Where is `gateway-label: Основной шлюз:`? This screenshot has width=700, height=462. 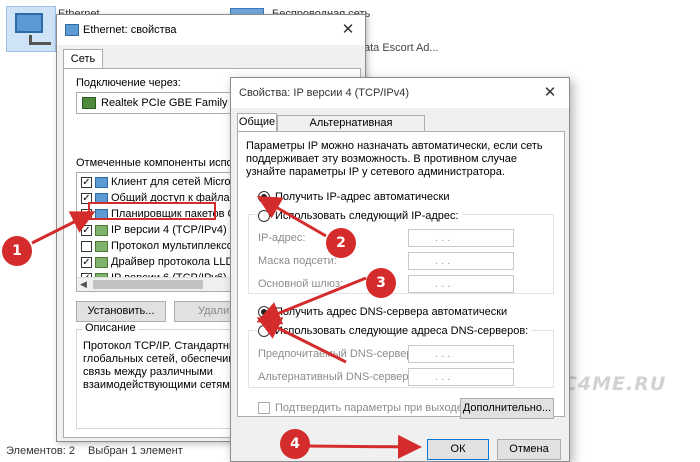 gateway-label: Основной шлюз: is located at coordinates (301, 284).